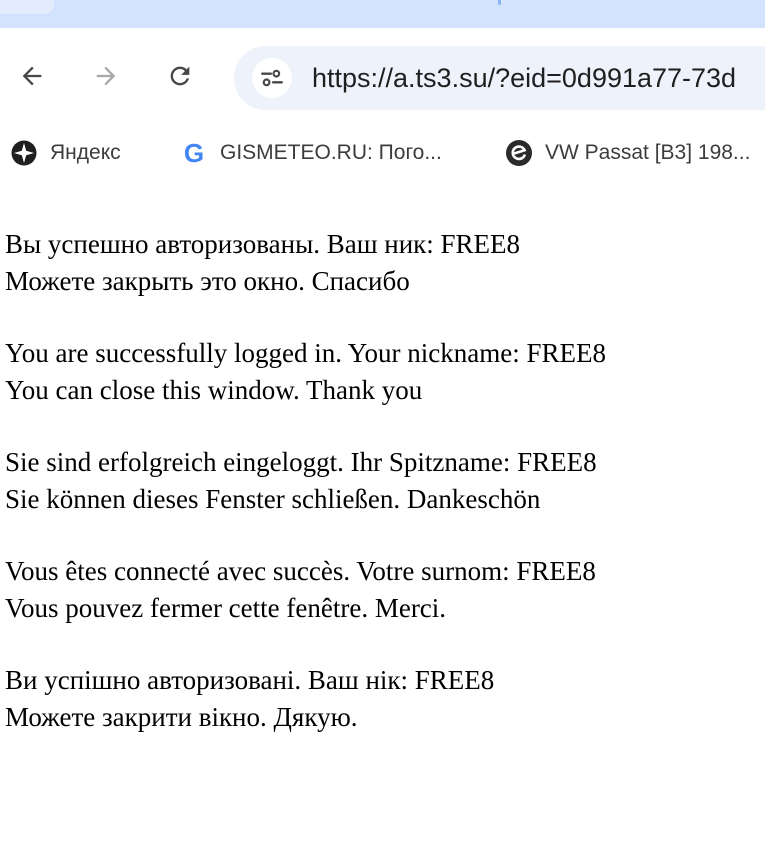 The width and height of the screenshot is (765, 861). I want to click on reload-icon, so click(180, 76).